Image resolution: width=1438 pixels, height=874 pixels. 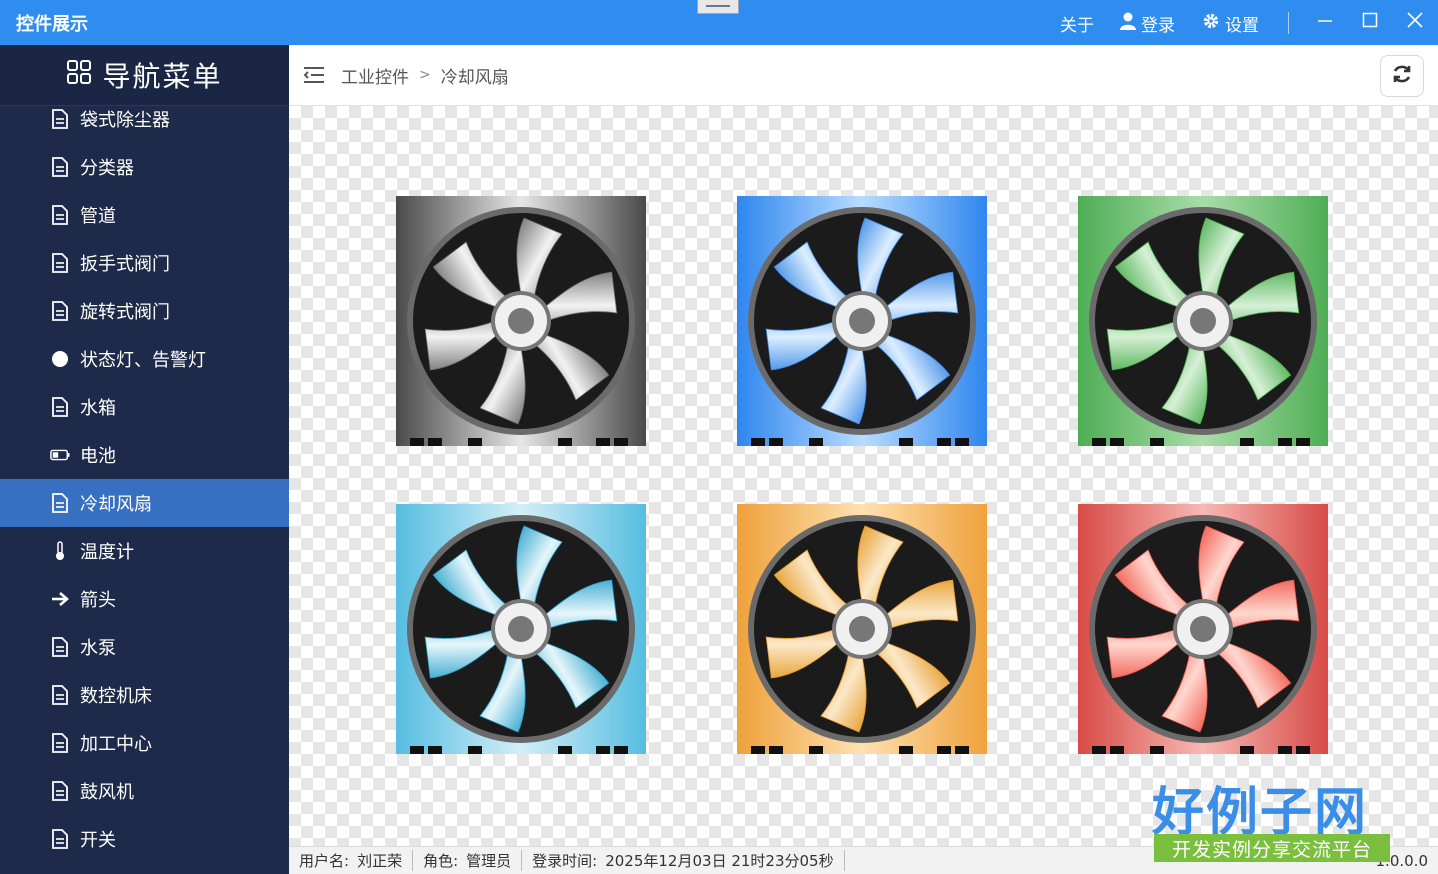 I want to click on status-role: 角色: 管理员, so click(x=473, y=860).